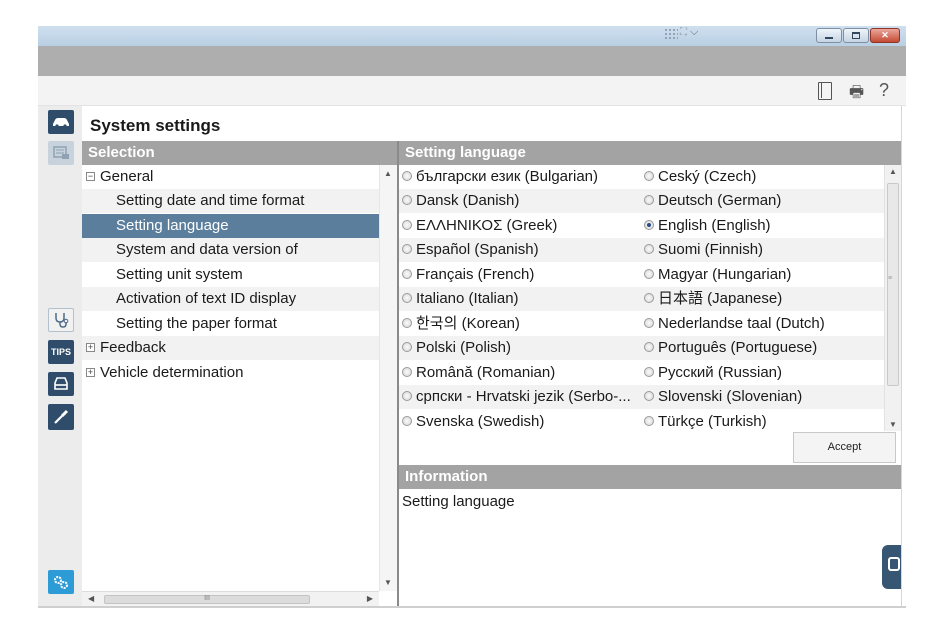 This screenshot has height=630, width=944. Describe the element at coordinates (370, 598) in the screenshot. I see `scroll-right-icon: ▶` at that location.